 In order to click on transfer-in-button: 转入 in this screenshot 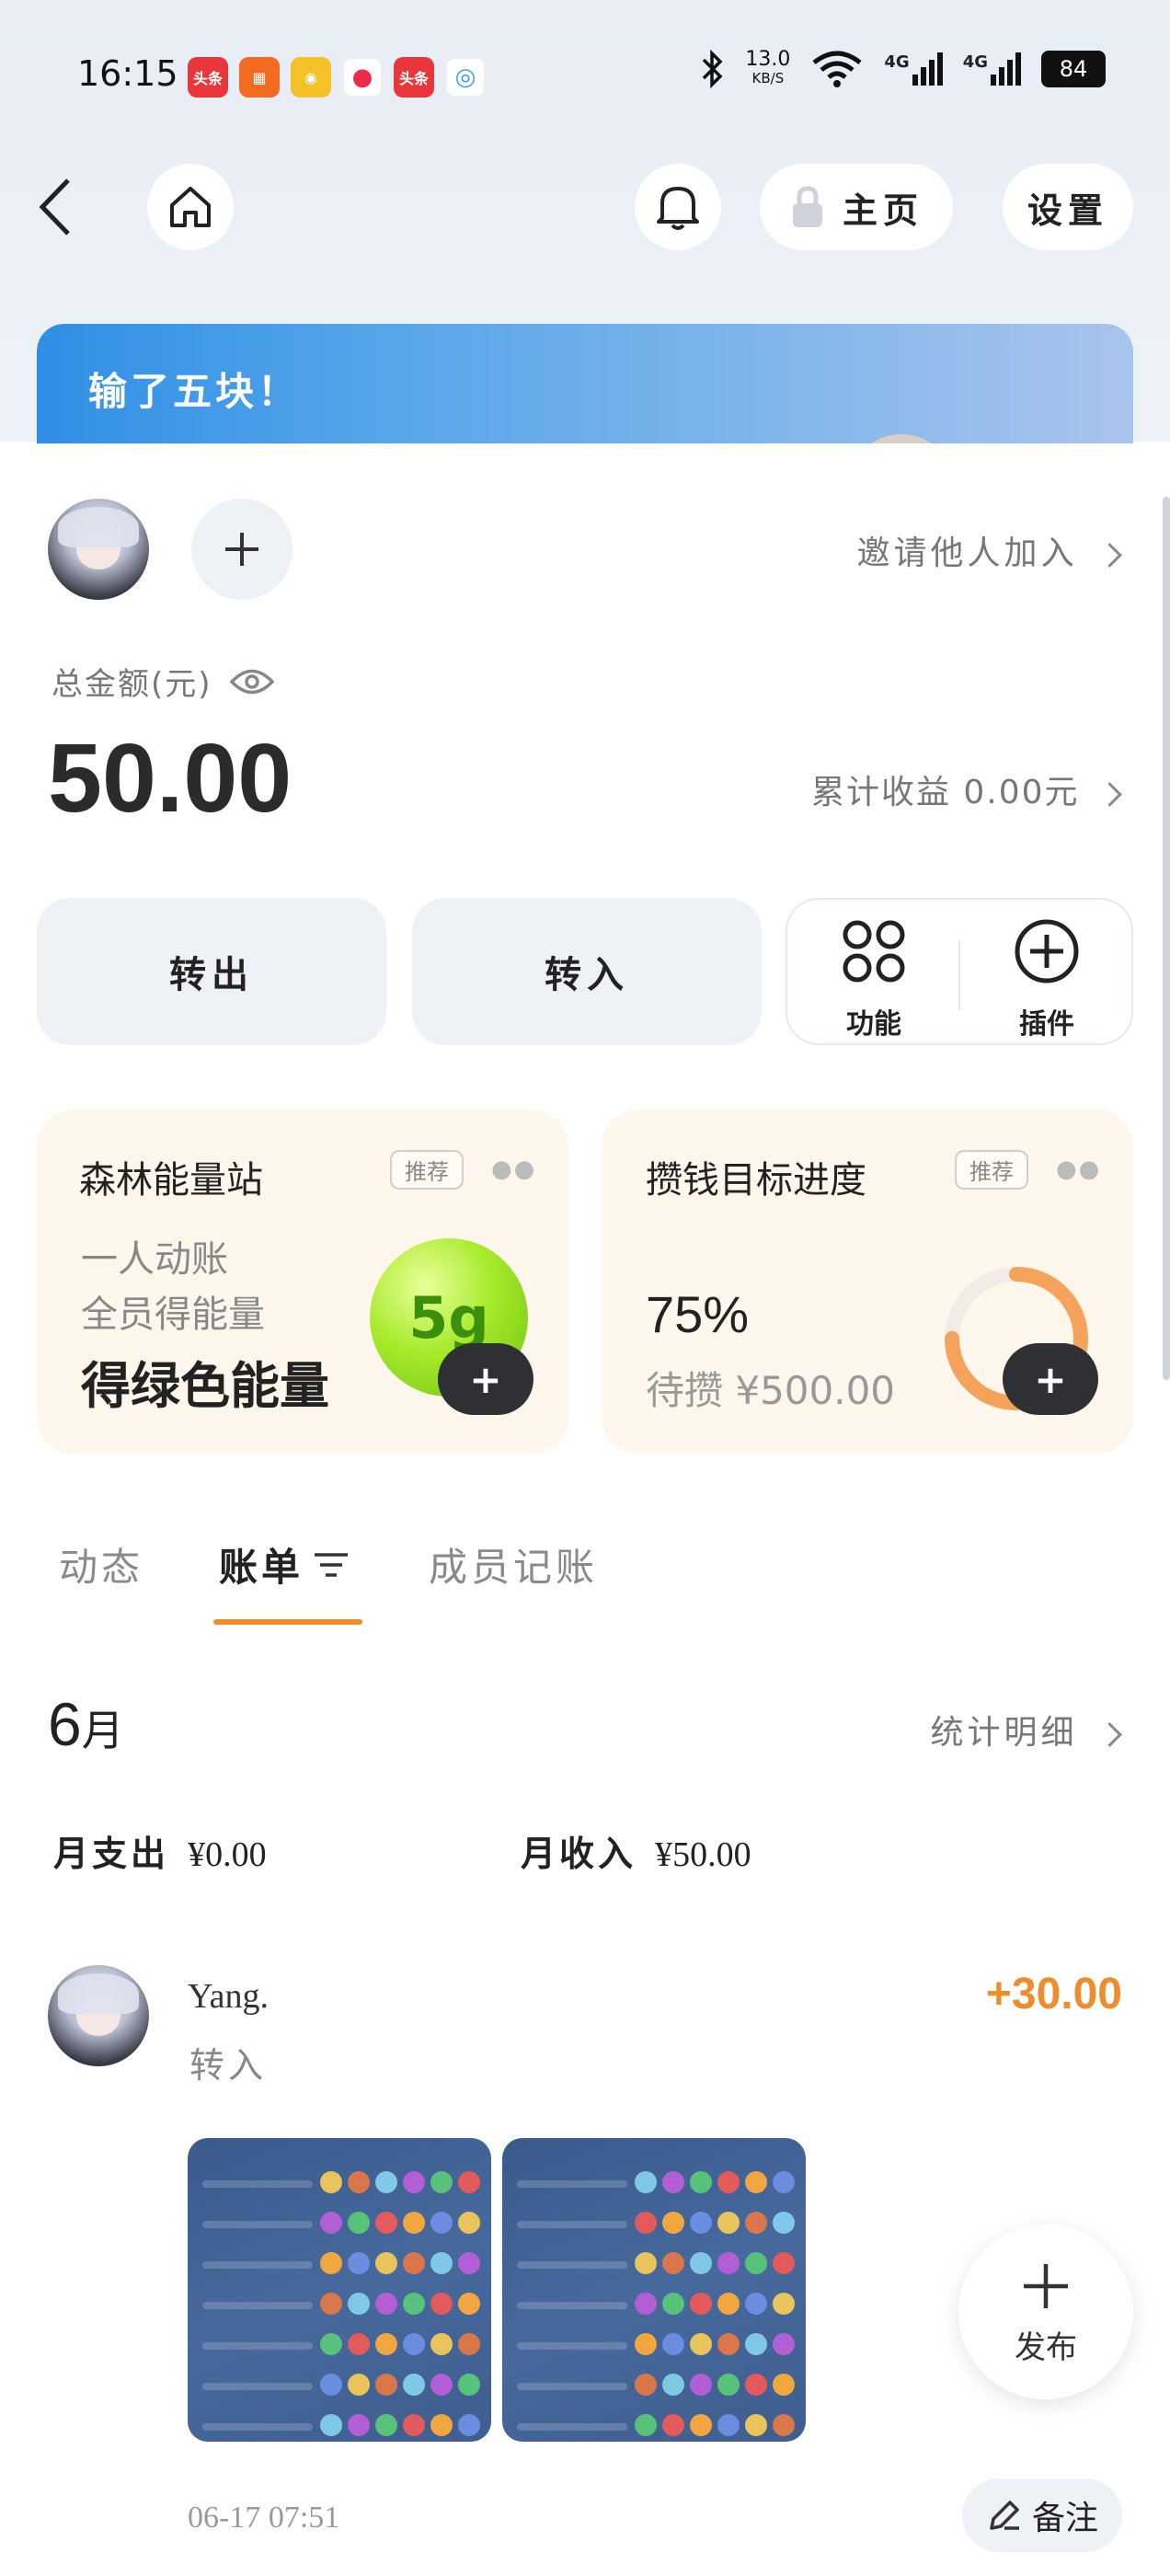, I will do `click(587, 972)`.